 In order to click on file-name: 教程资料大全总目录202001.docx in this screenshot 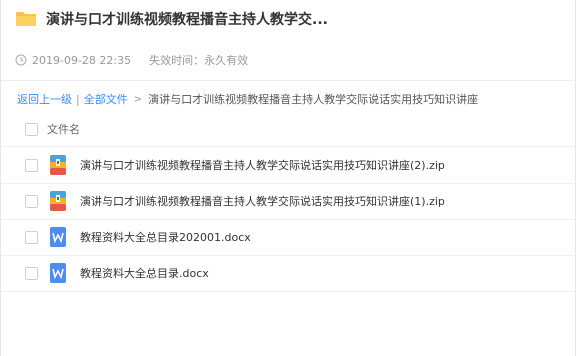, I will do `click(165, 237)`.